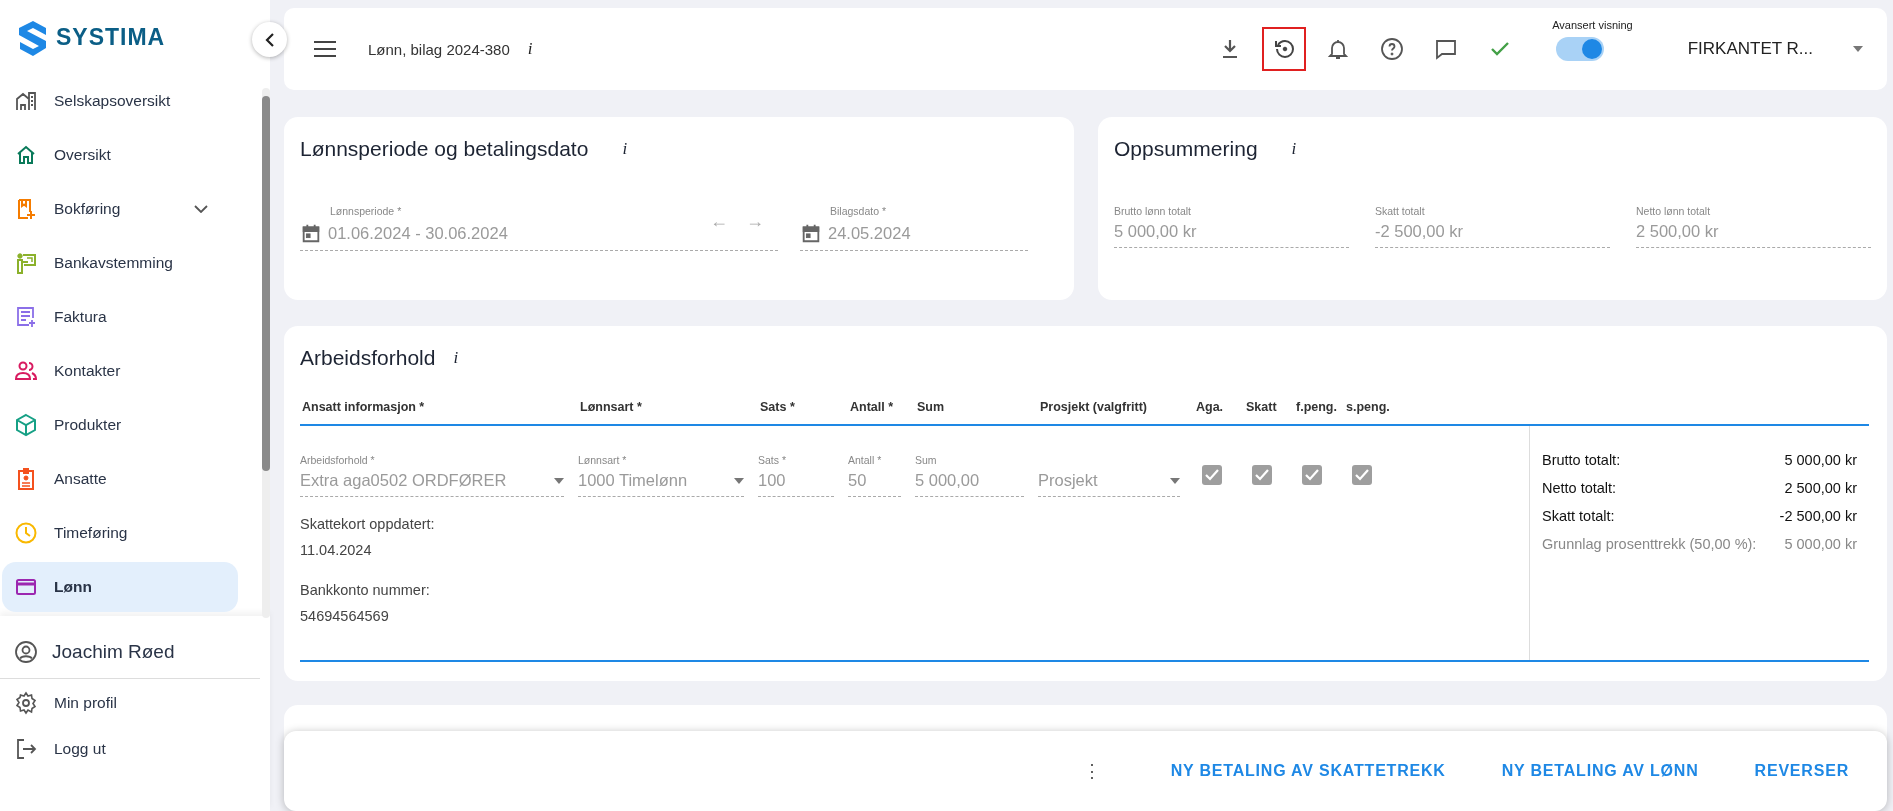 This screenshot has width=1893, height=811. Describe the element at coordinates (26, 702) in the screenshot. I see `settings-icon` at that location.